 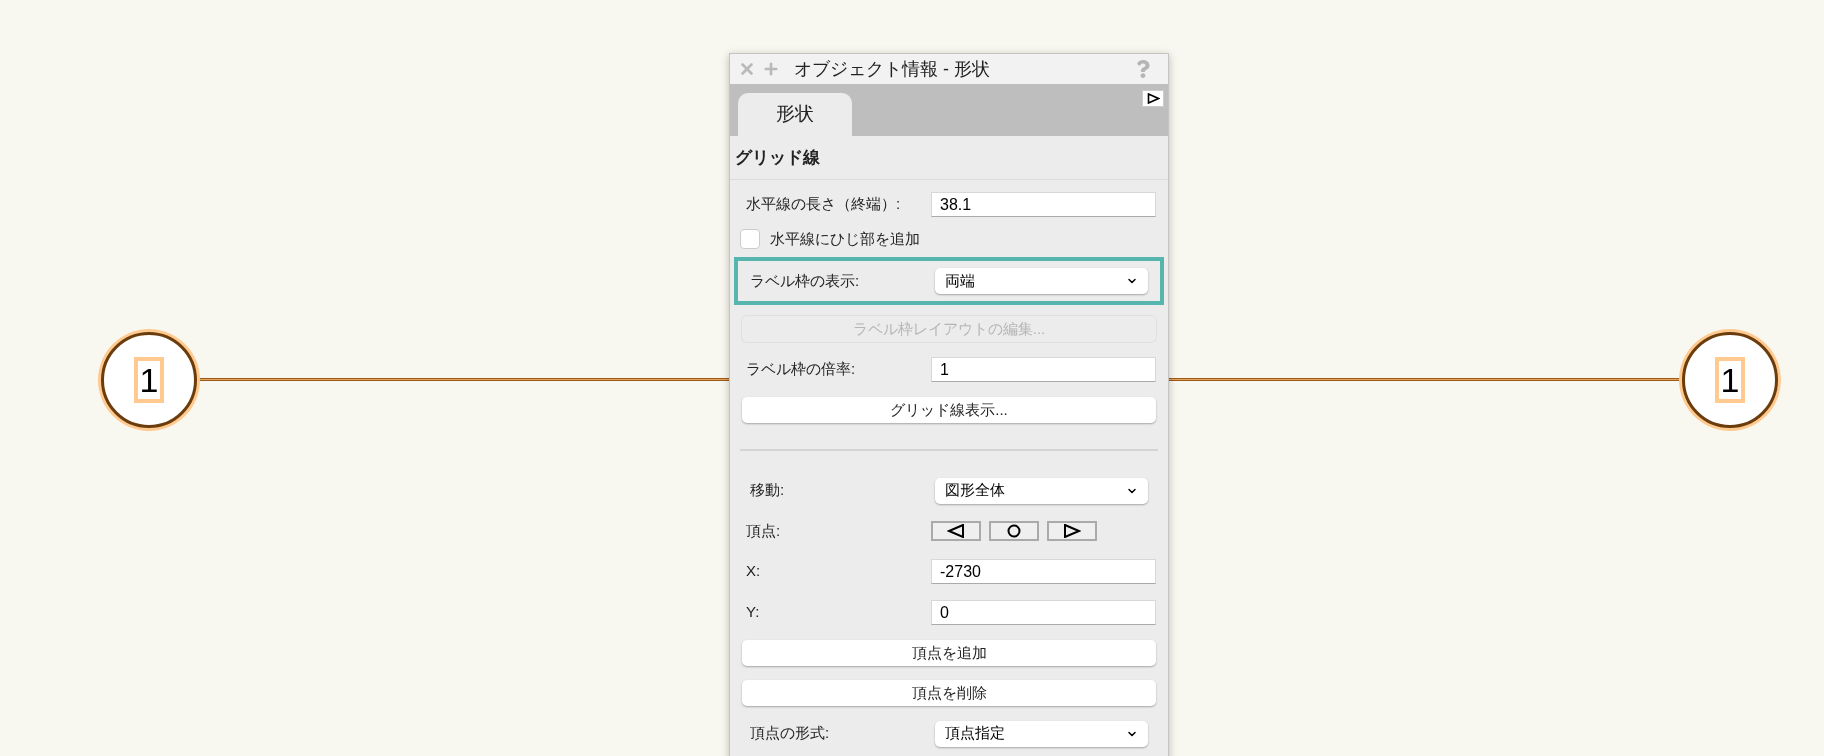 I want to click on dropdown: 両端, so click(x=1041, y=281).